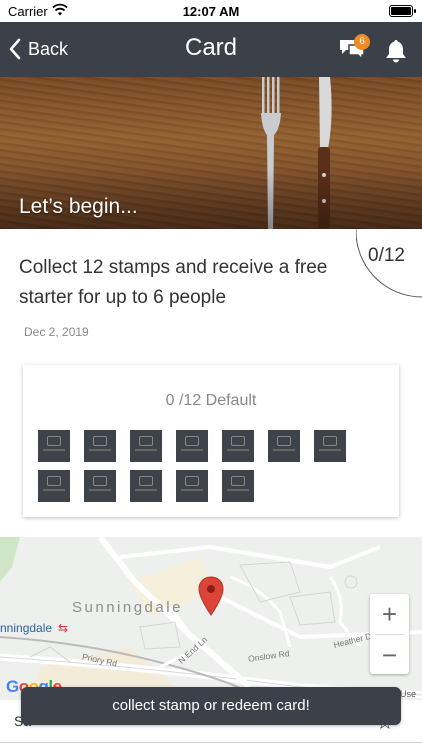 The image size is (422, 750). I want to click on map-station-label: nningdale, so click(26, 628).